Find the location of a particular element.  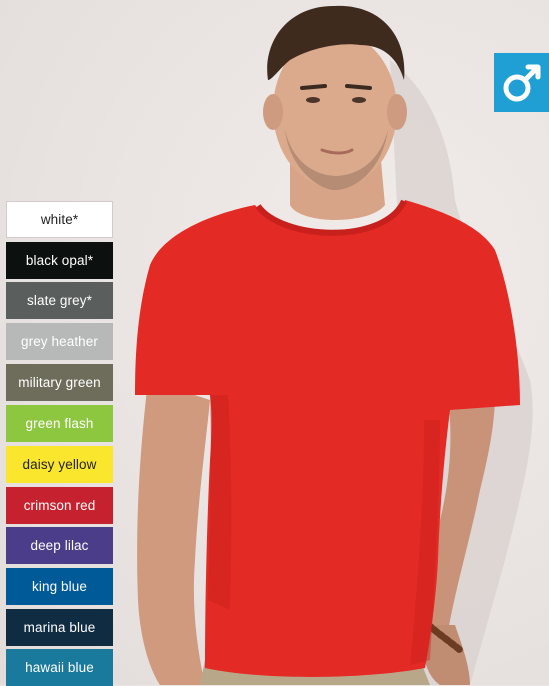

male-gender-badge is located at coordinates (521, 82).